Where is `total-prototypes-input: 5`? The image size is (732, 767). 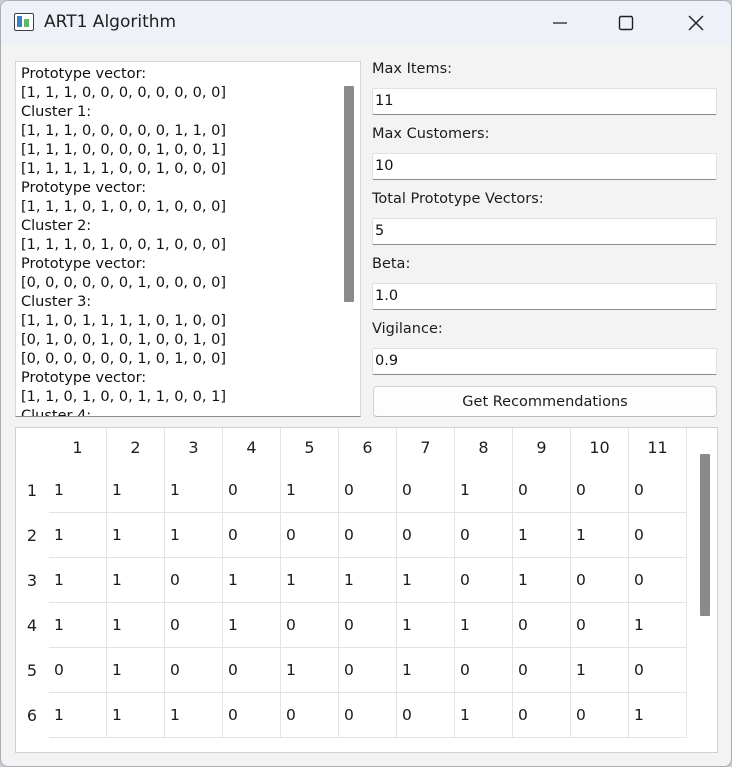
total-prototypes-input: 5 is located at coordinates (544, 231).